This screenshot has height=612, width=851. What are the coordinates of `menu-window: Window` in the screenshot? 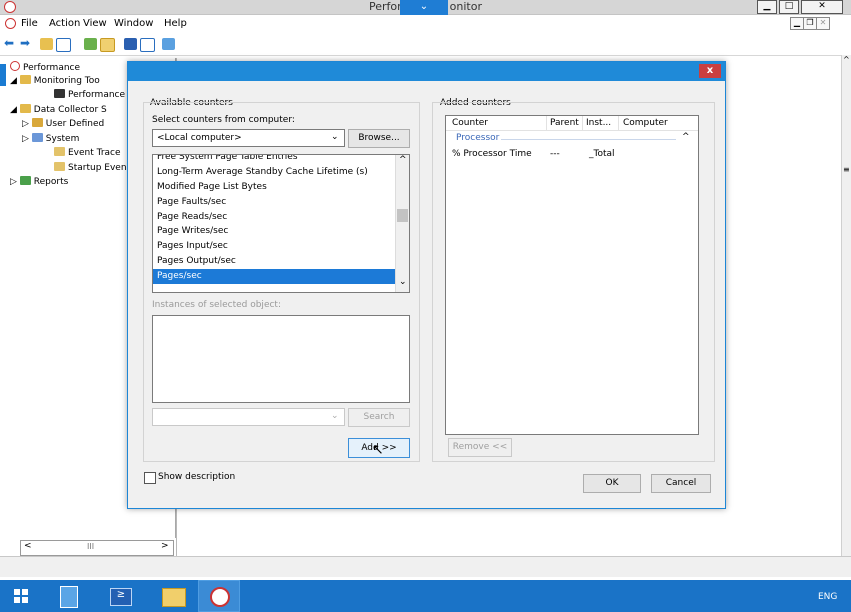 It's located at (133, 23).